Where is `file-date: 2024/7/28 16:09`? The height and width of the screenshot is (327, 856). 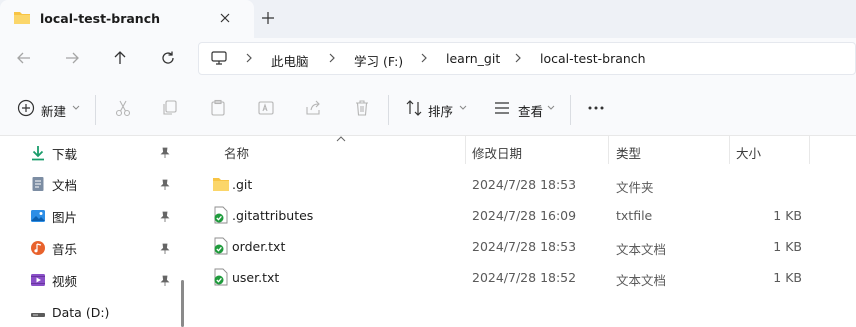 file-date: 2024/7/28 16:09 is located at coordinates (524, 215).